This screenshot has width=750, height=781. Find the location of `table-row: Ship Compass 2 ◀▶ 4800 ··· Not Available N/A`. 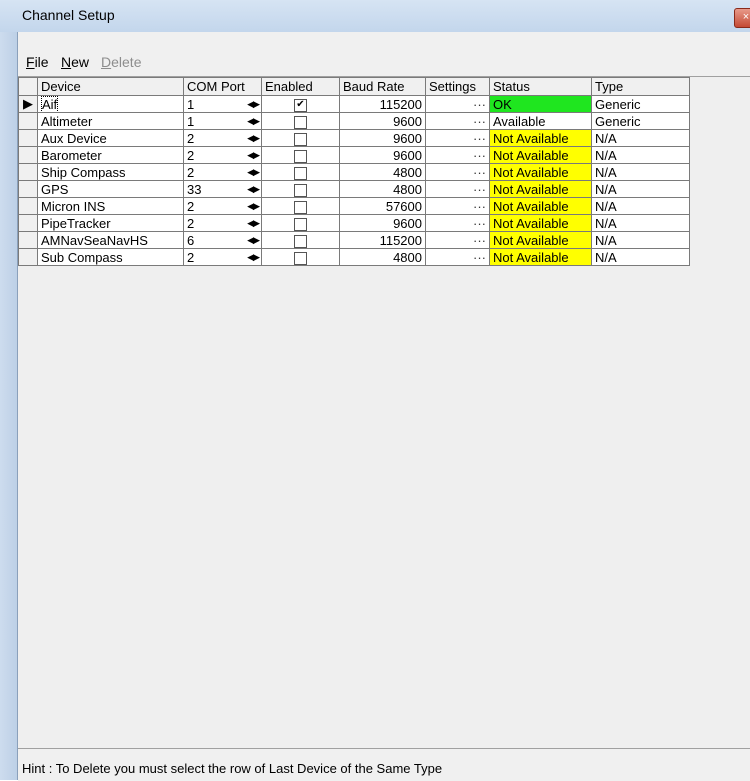

table-row: Ship Compass 2 ◀▶ 4800 ··· Not Available N/A is located at coordinates (354, 172).